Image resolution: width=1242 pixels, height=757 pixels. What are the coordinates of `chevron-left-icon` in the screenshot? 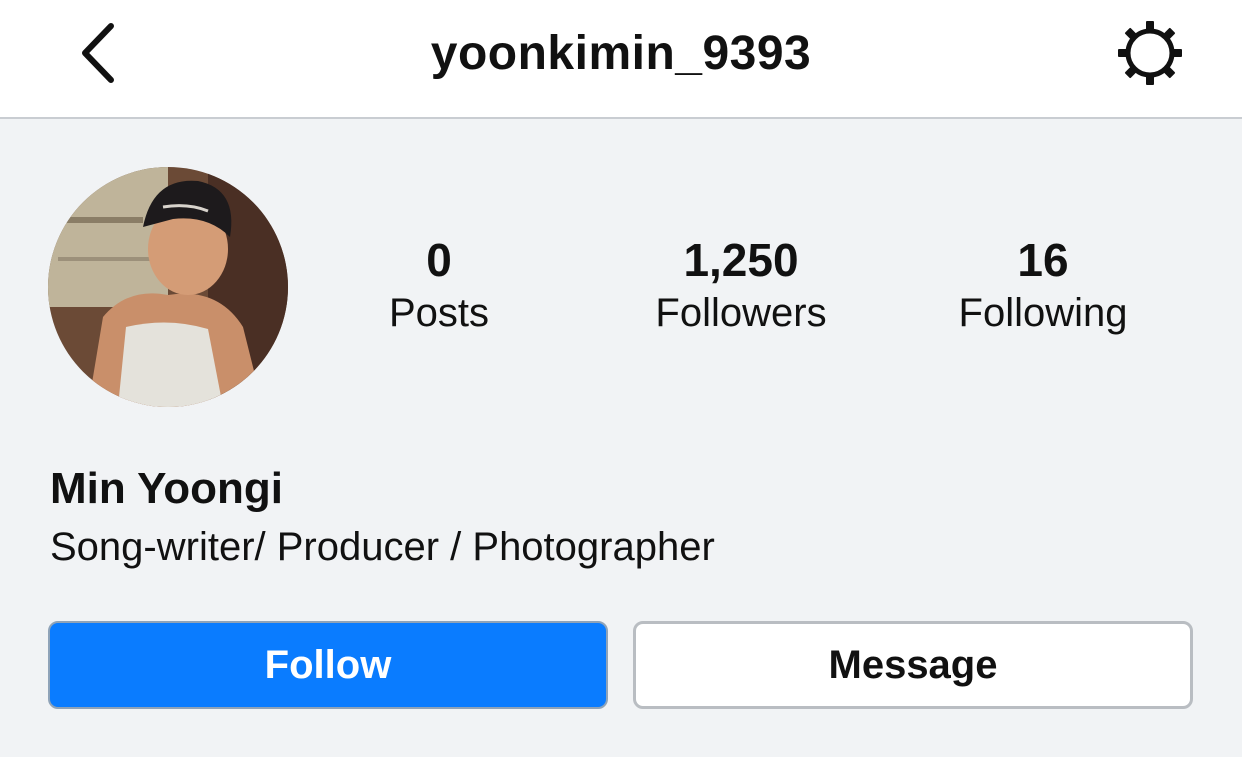 It's located at (98, 53).